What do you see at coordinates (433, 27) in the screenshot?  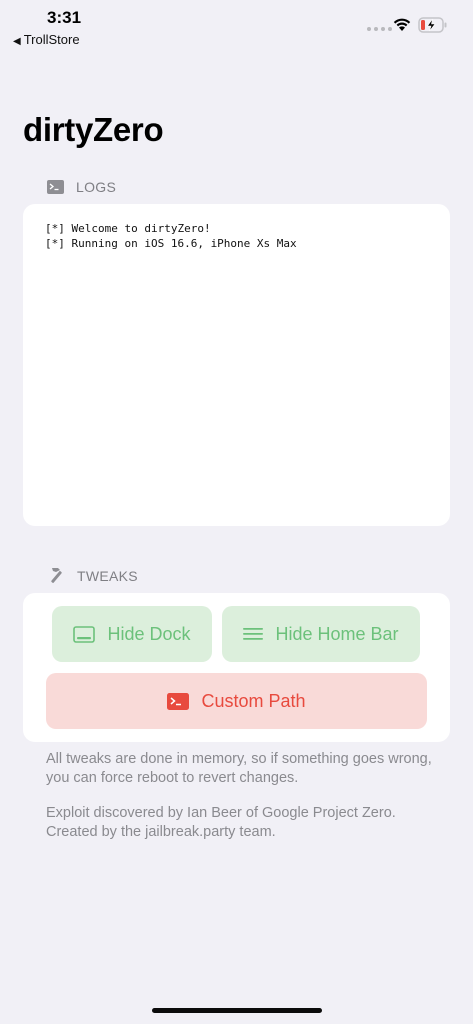 I see `battery-charging-icon` at bounding box center [433, 27].